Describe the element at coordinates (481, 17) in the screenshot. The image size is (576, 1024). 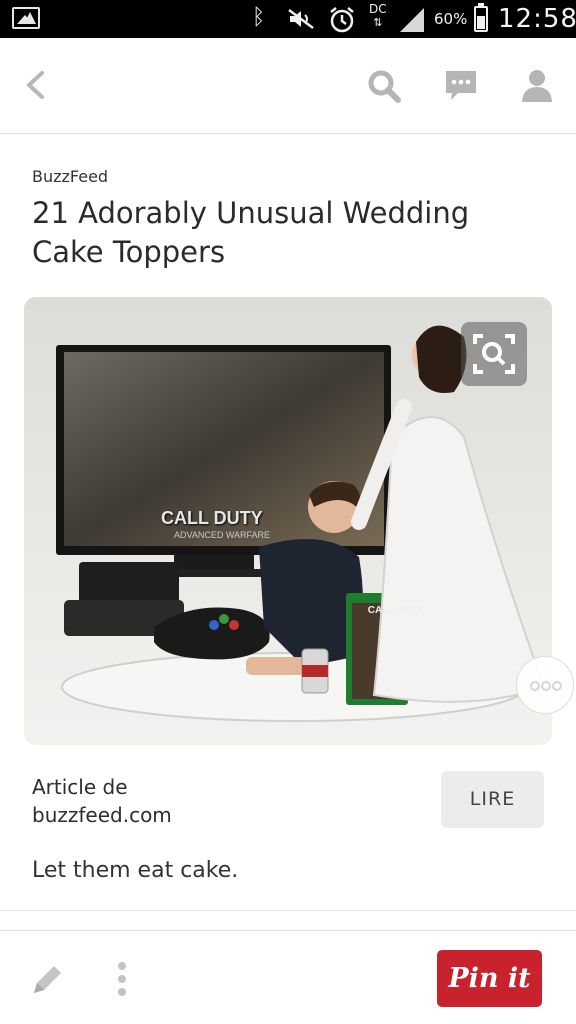
I see `battery-icon` at that location.